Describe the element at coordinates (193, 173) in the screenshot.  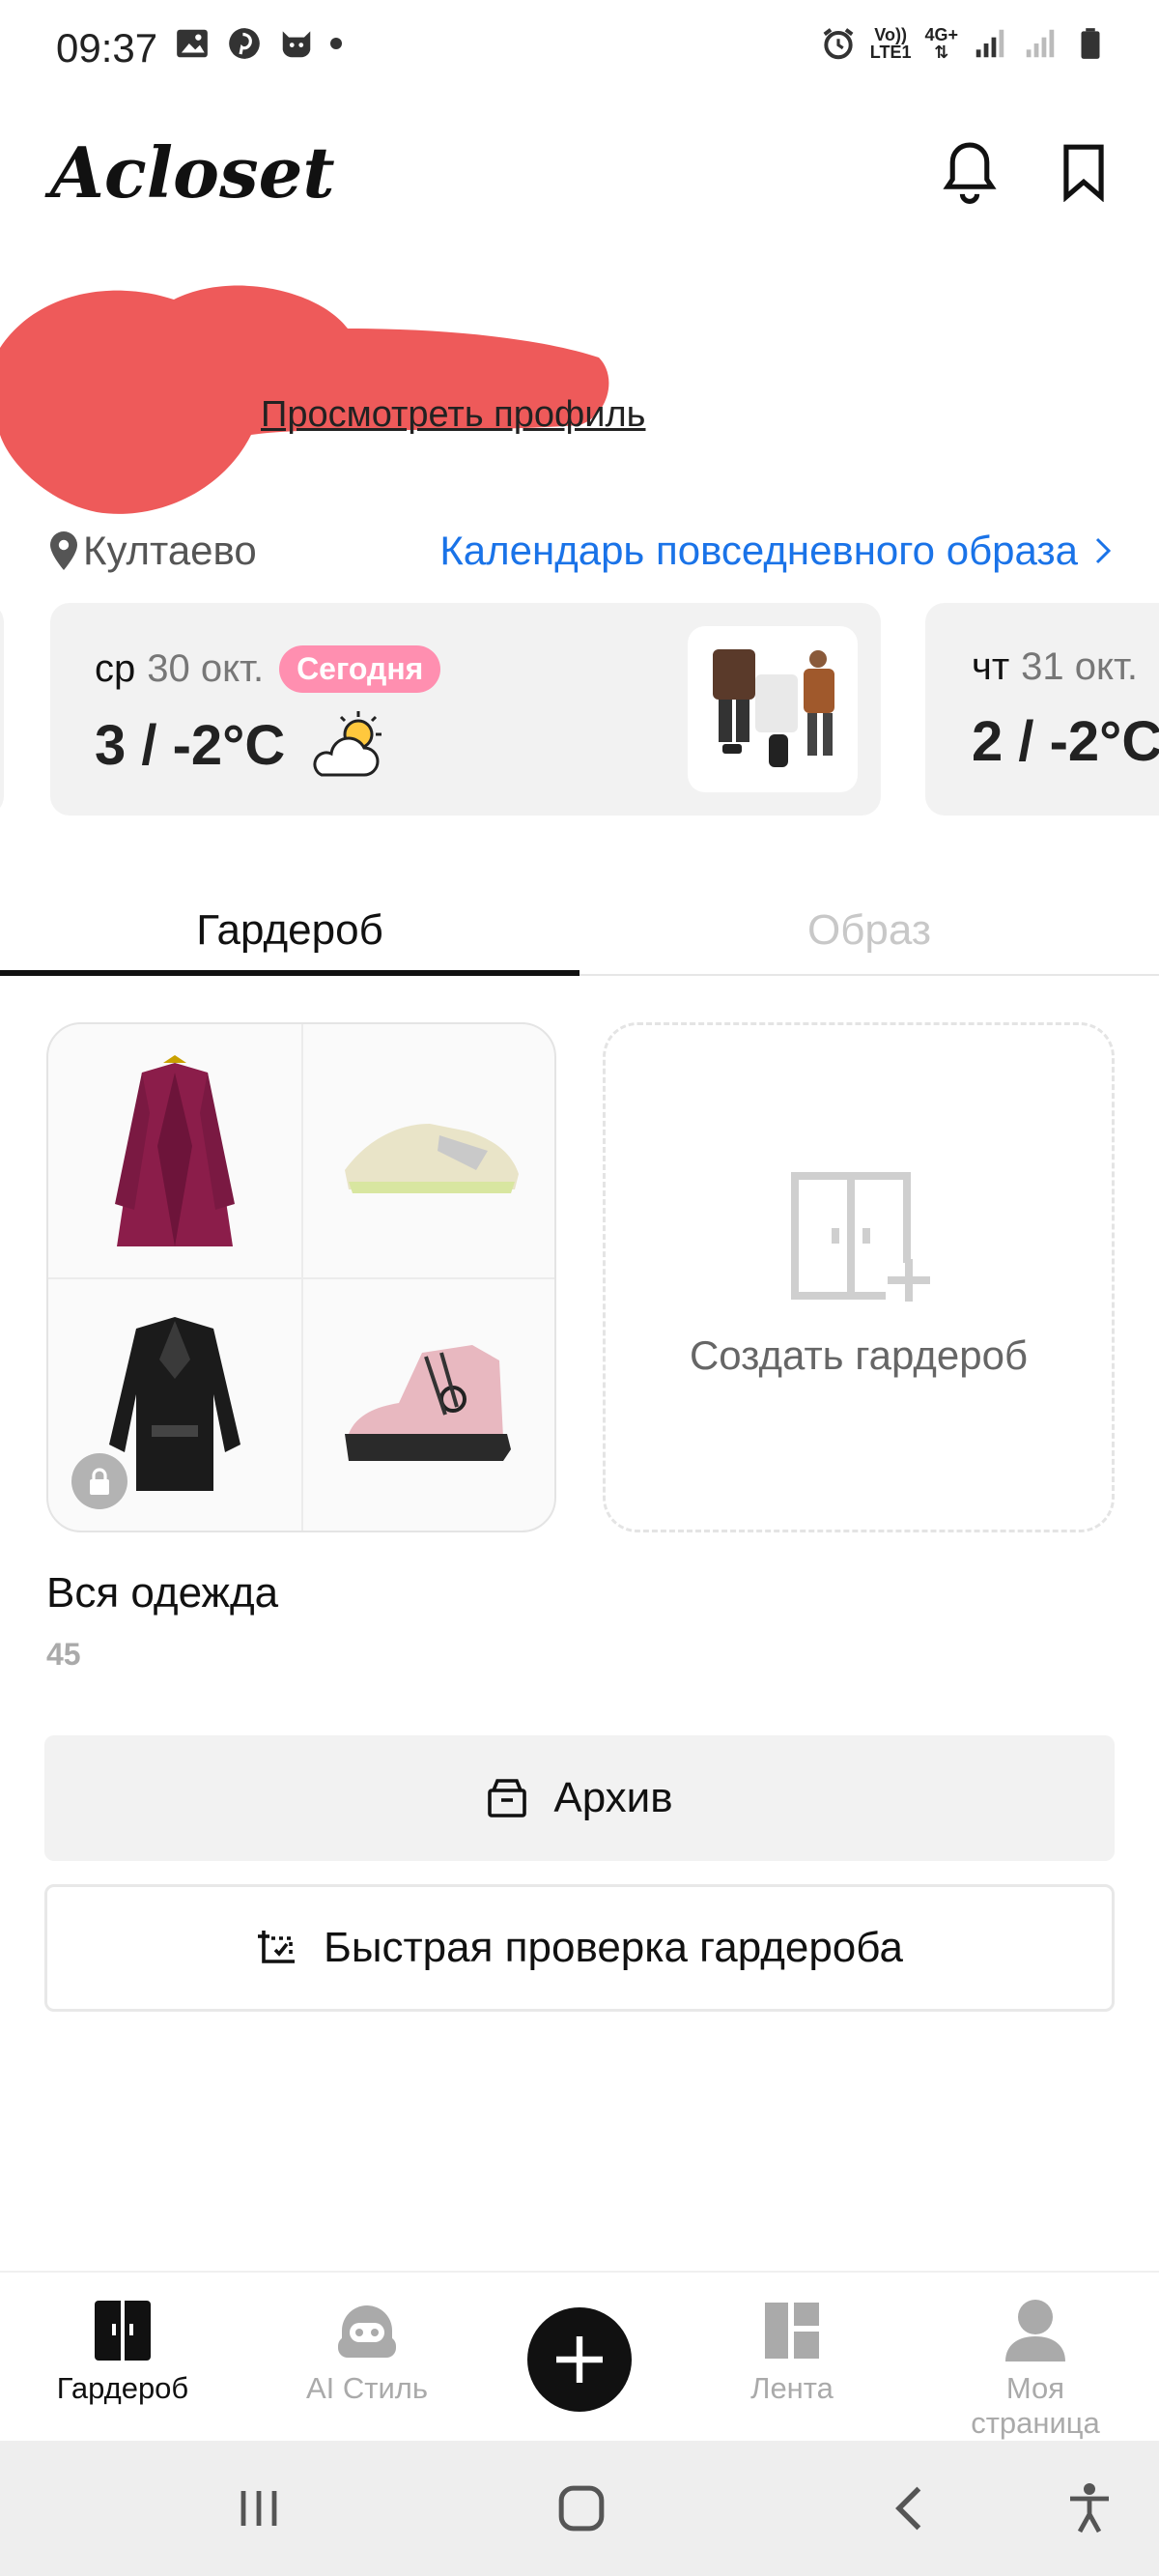
I see `app-logo: Acloset` at that location.